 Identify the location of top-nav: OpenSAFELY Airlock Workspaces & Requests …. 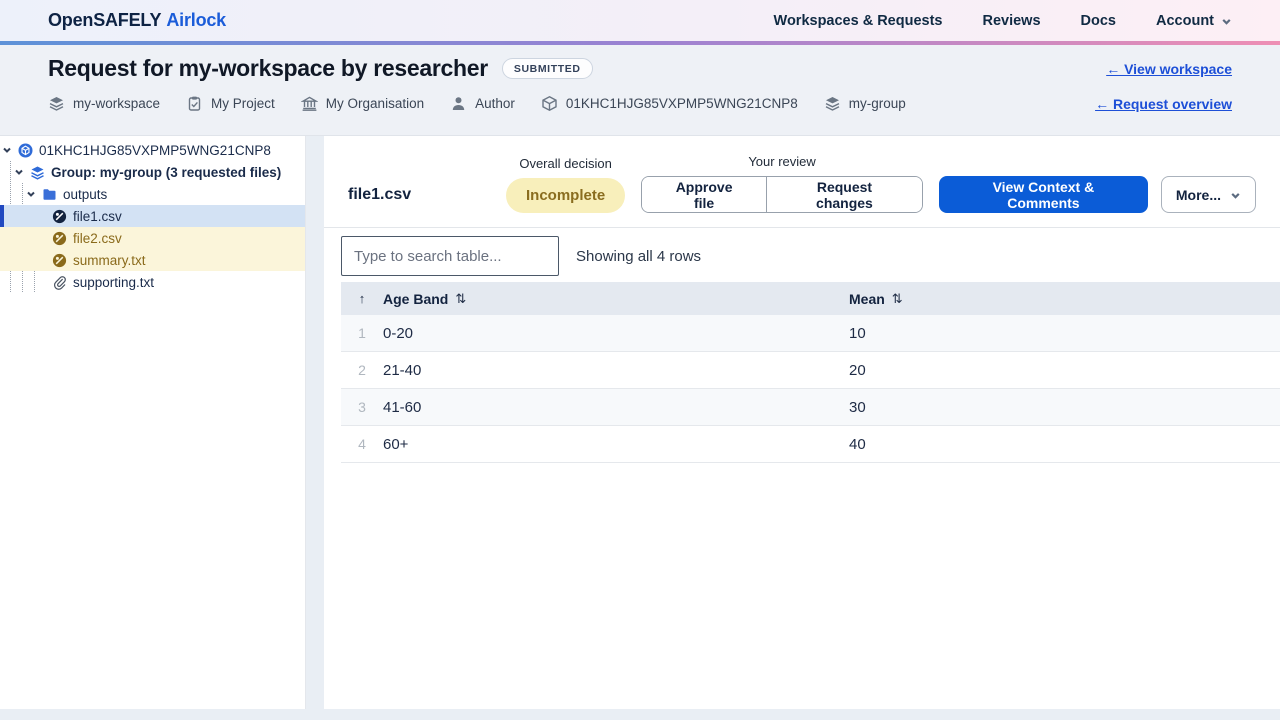
(640, 22).